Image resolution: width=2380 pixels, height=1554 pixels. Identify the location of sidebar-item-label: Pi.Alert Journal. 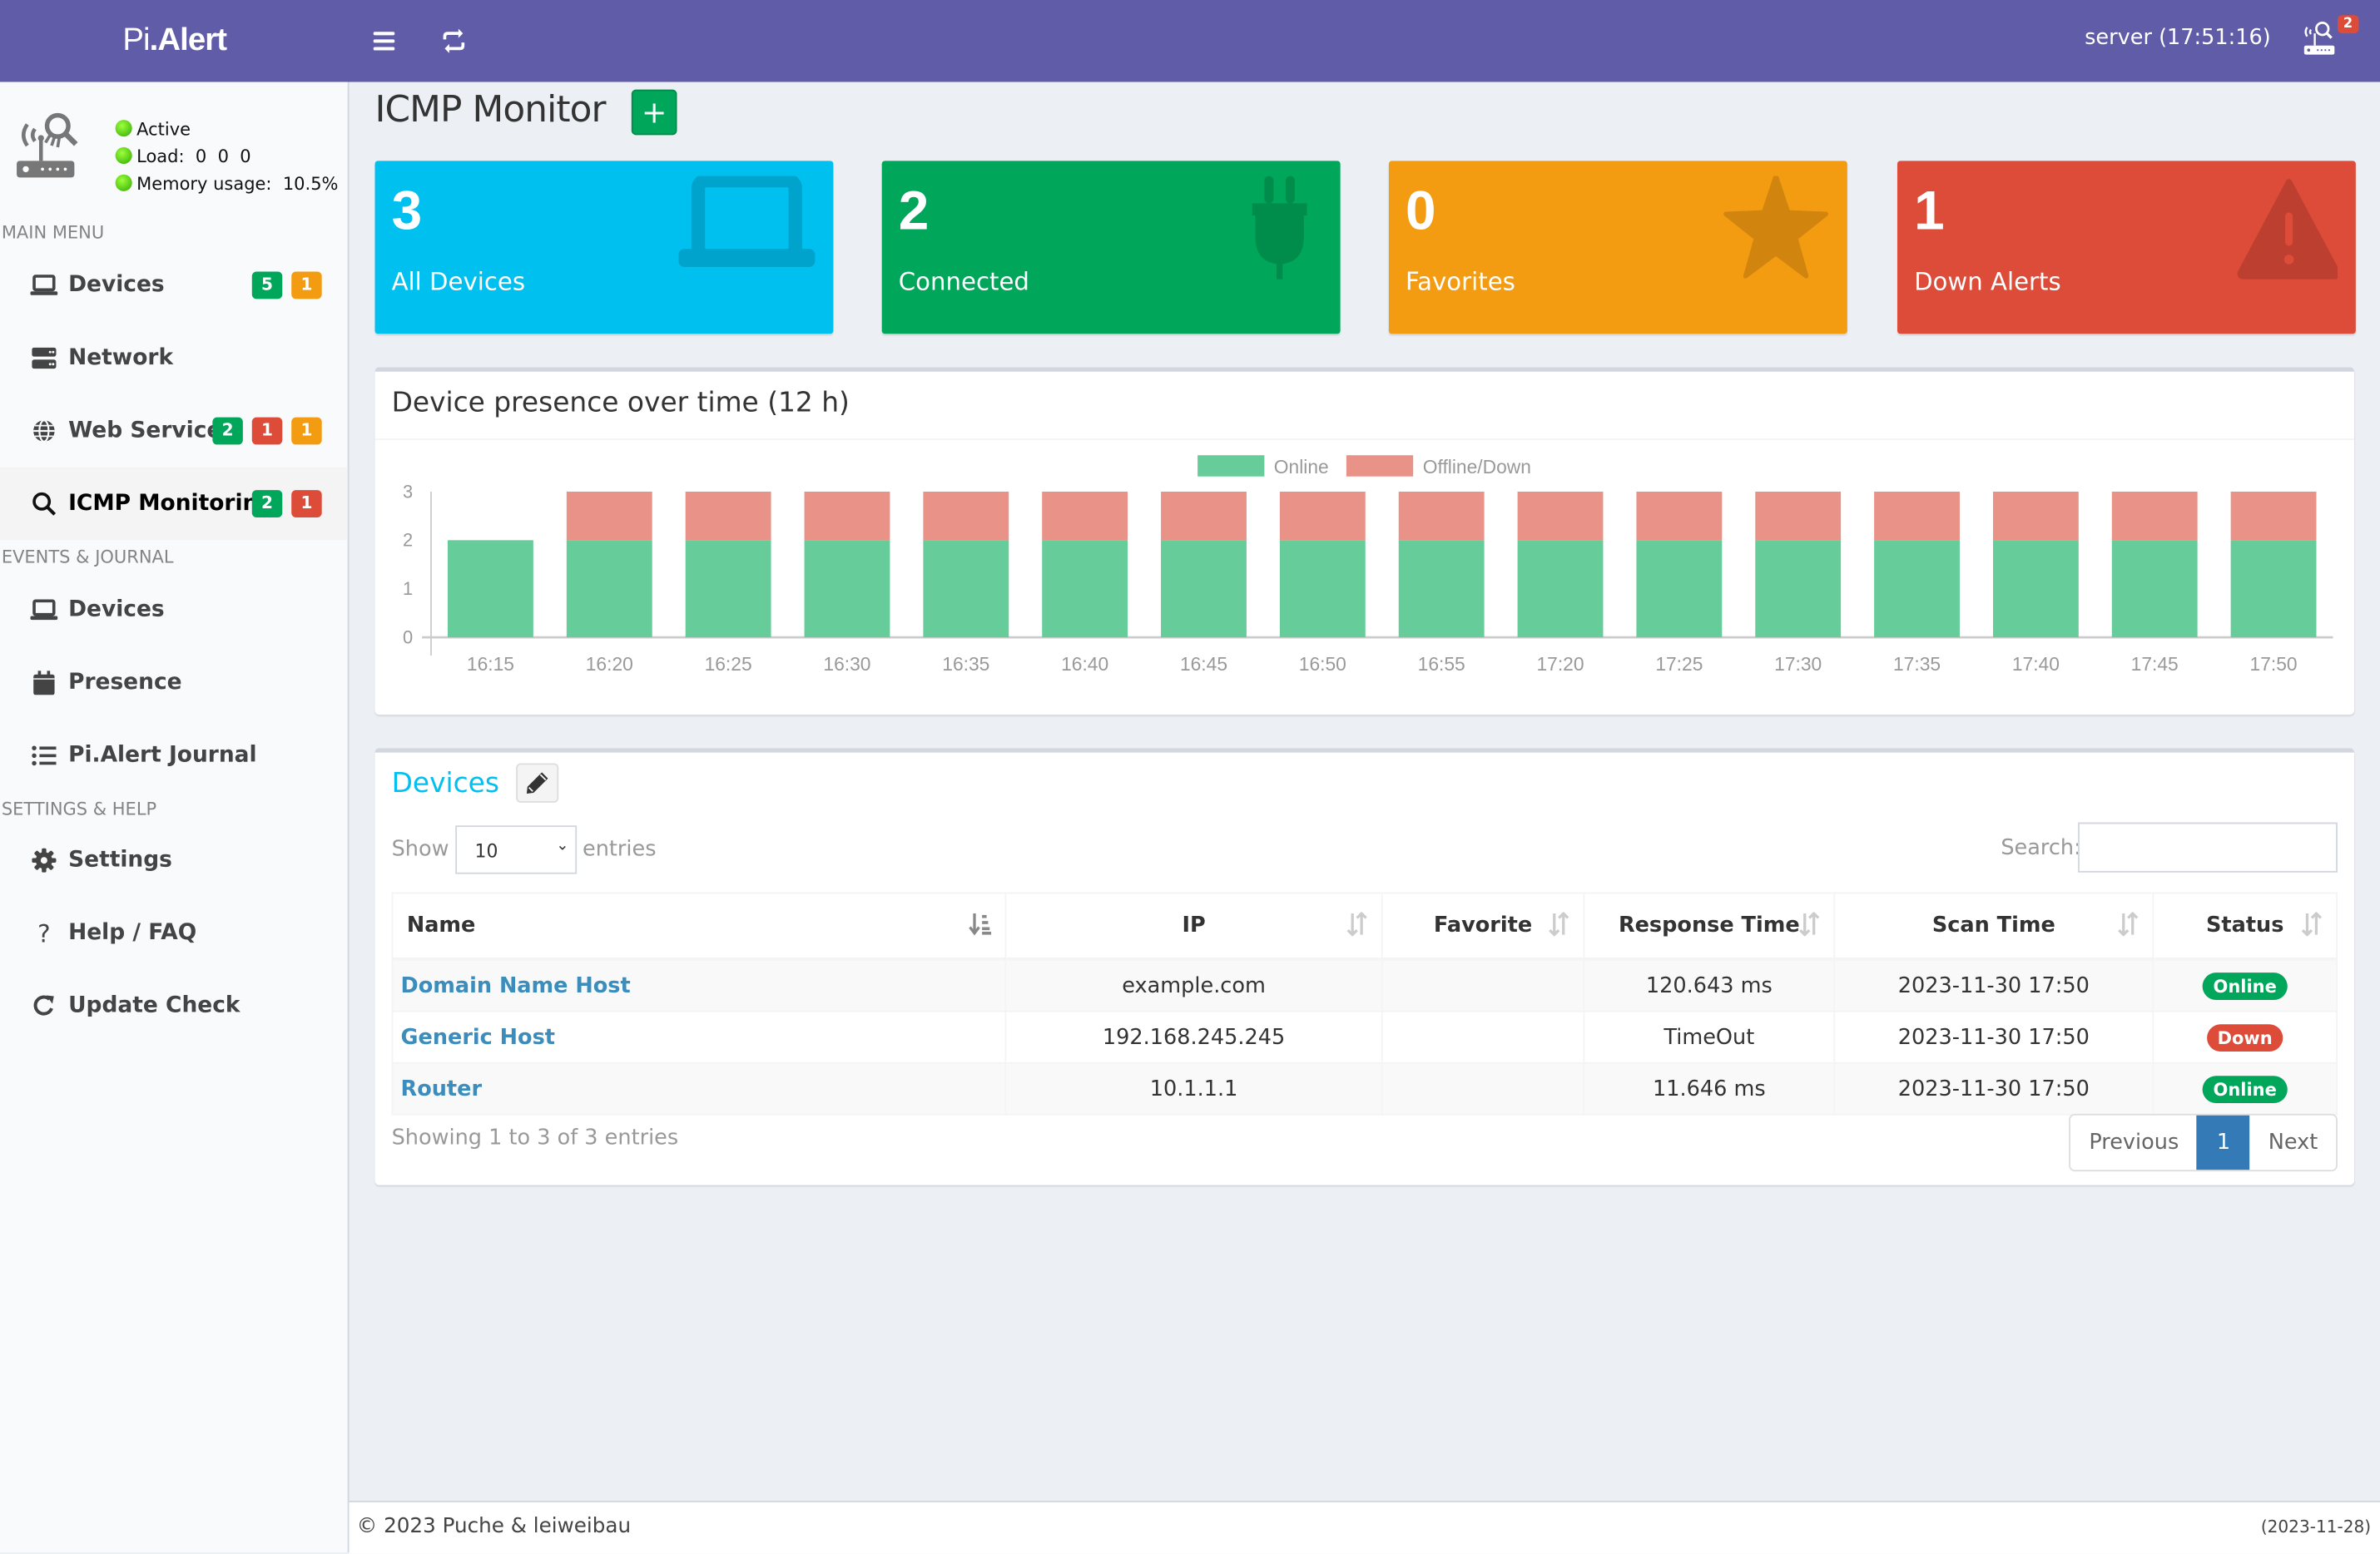
(162, 755).